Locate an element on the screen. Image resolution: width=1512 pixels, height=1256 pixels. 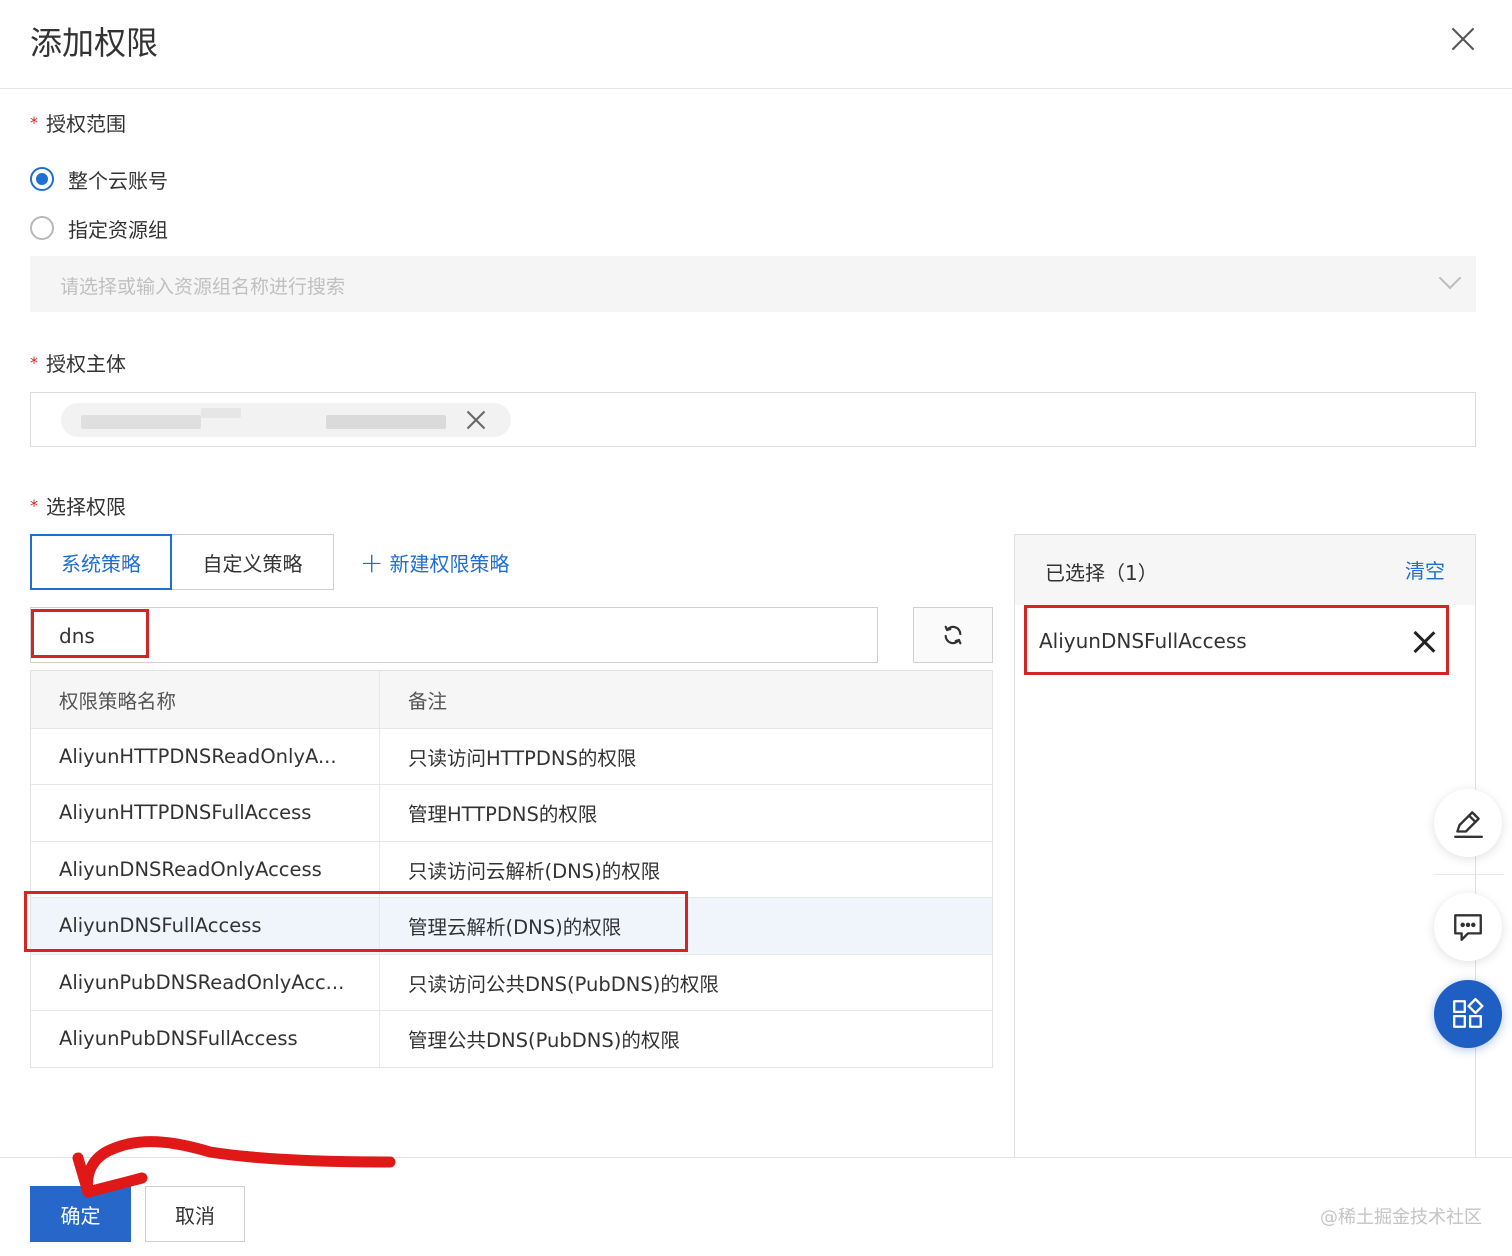
refresh-button is located at coordinates (953, 635).